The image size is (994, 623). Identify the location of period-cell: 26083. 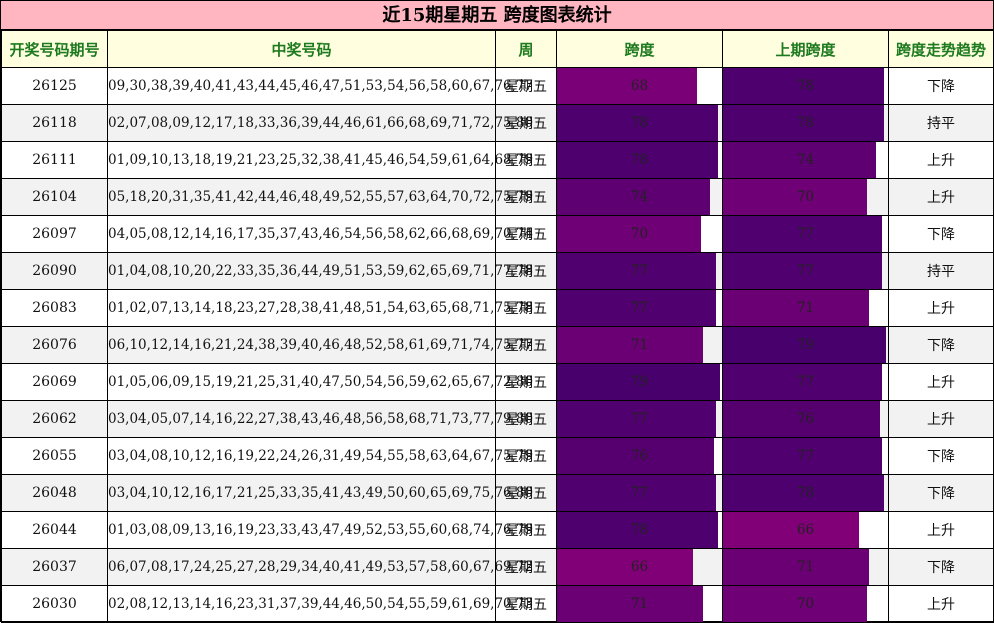
(54, 308).